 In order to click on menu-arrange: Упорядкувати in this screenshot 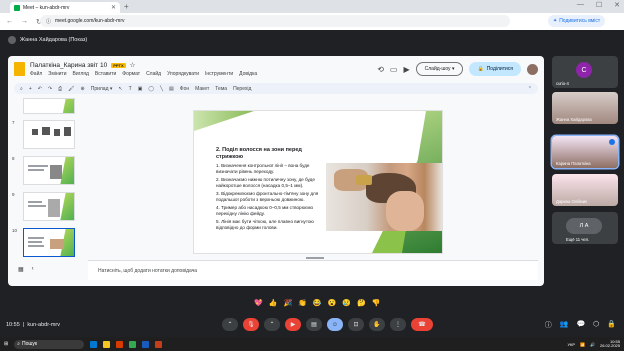, I will do `click(183, 74)`.